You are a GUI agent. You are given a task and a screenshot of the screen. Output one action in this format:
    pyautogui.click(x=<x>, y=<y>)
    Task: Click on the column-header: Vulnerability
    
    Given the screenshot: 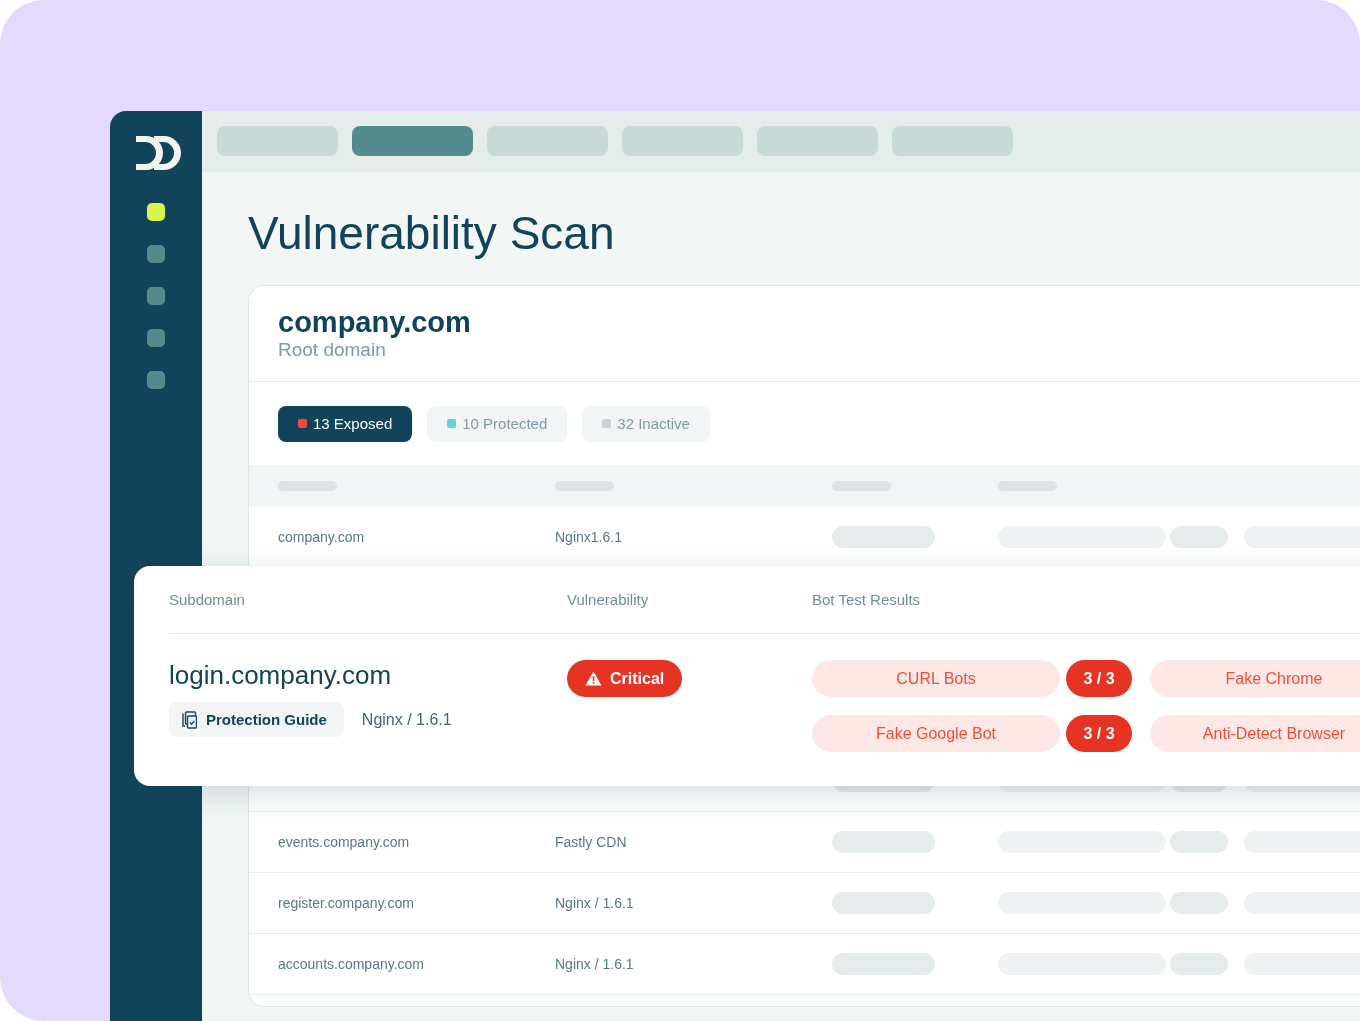 What is the action you would take?
    pyautogui.click(x=608, y=599)
    